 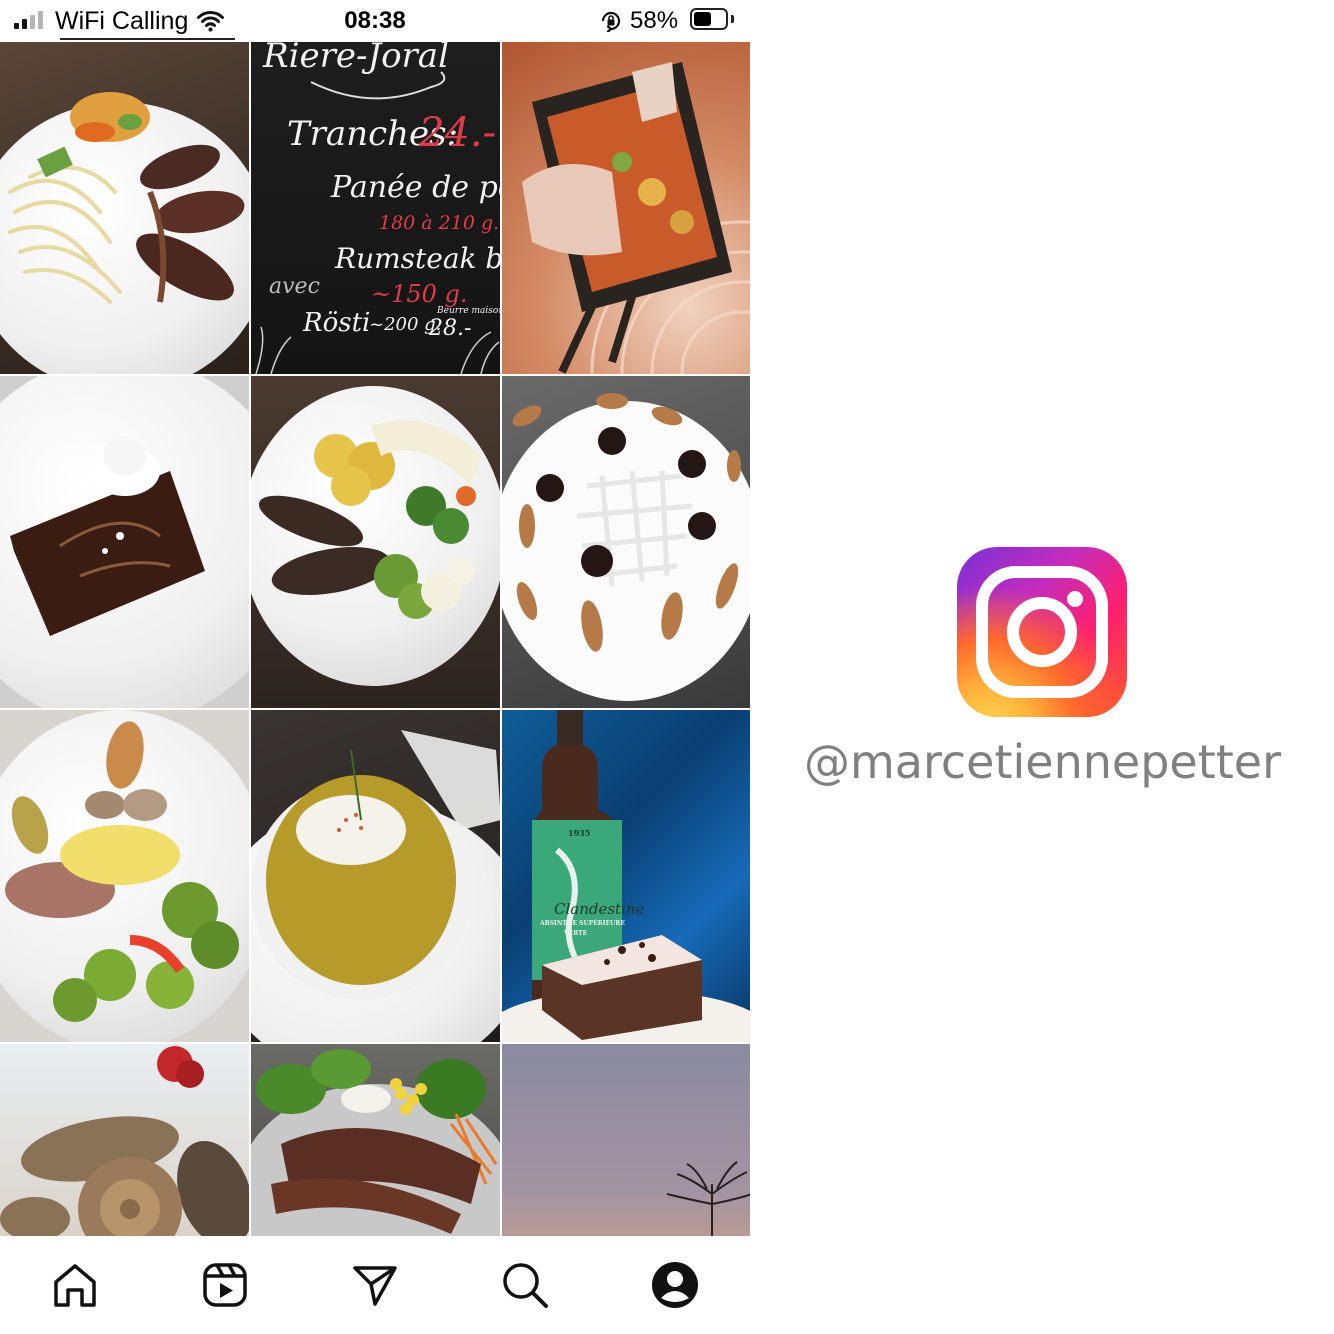 What do you see at coordinates (377, 222) in the screenshot?
I see `chalk-flourish` at bounding box center [377, 222].